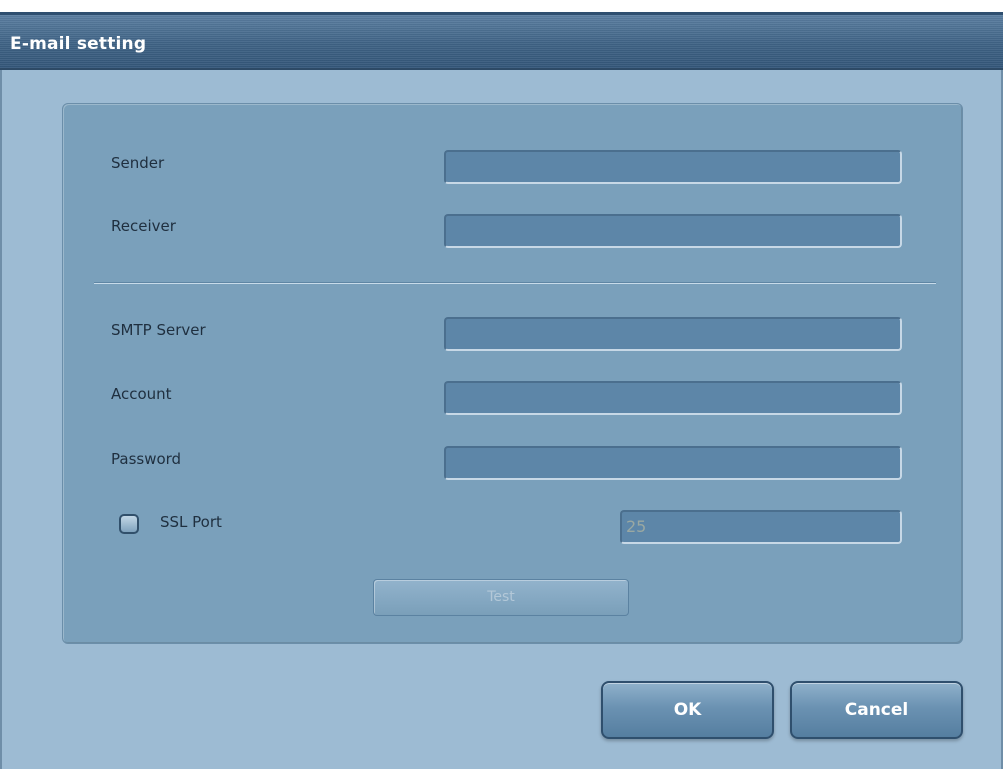 Image resolution: width=1003 pixels, height=769 pixels. I want to click on receiver-label: Receiver, so click(143, 226).